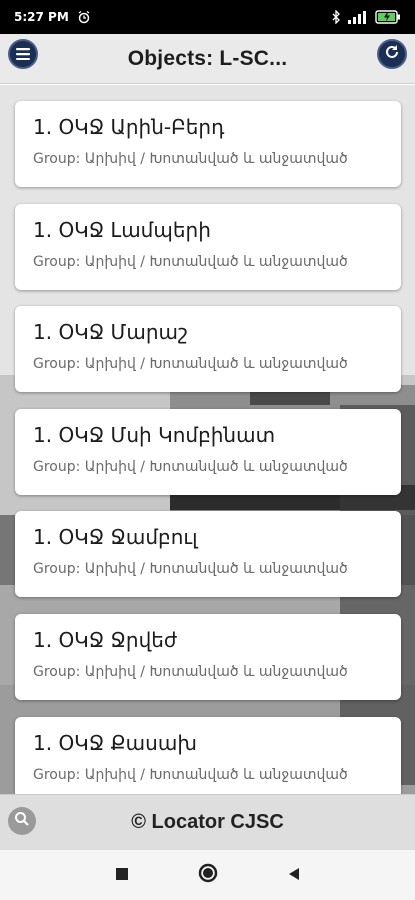  Describe the element at coordinates (41, 17) in the screenshot. I see `status-time: 5:27 PM` at that location.